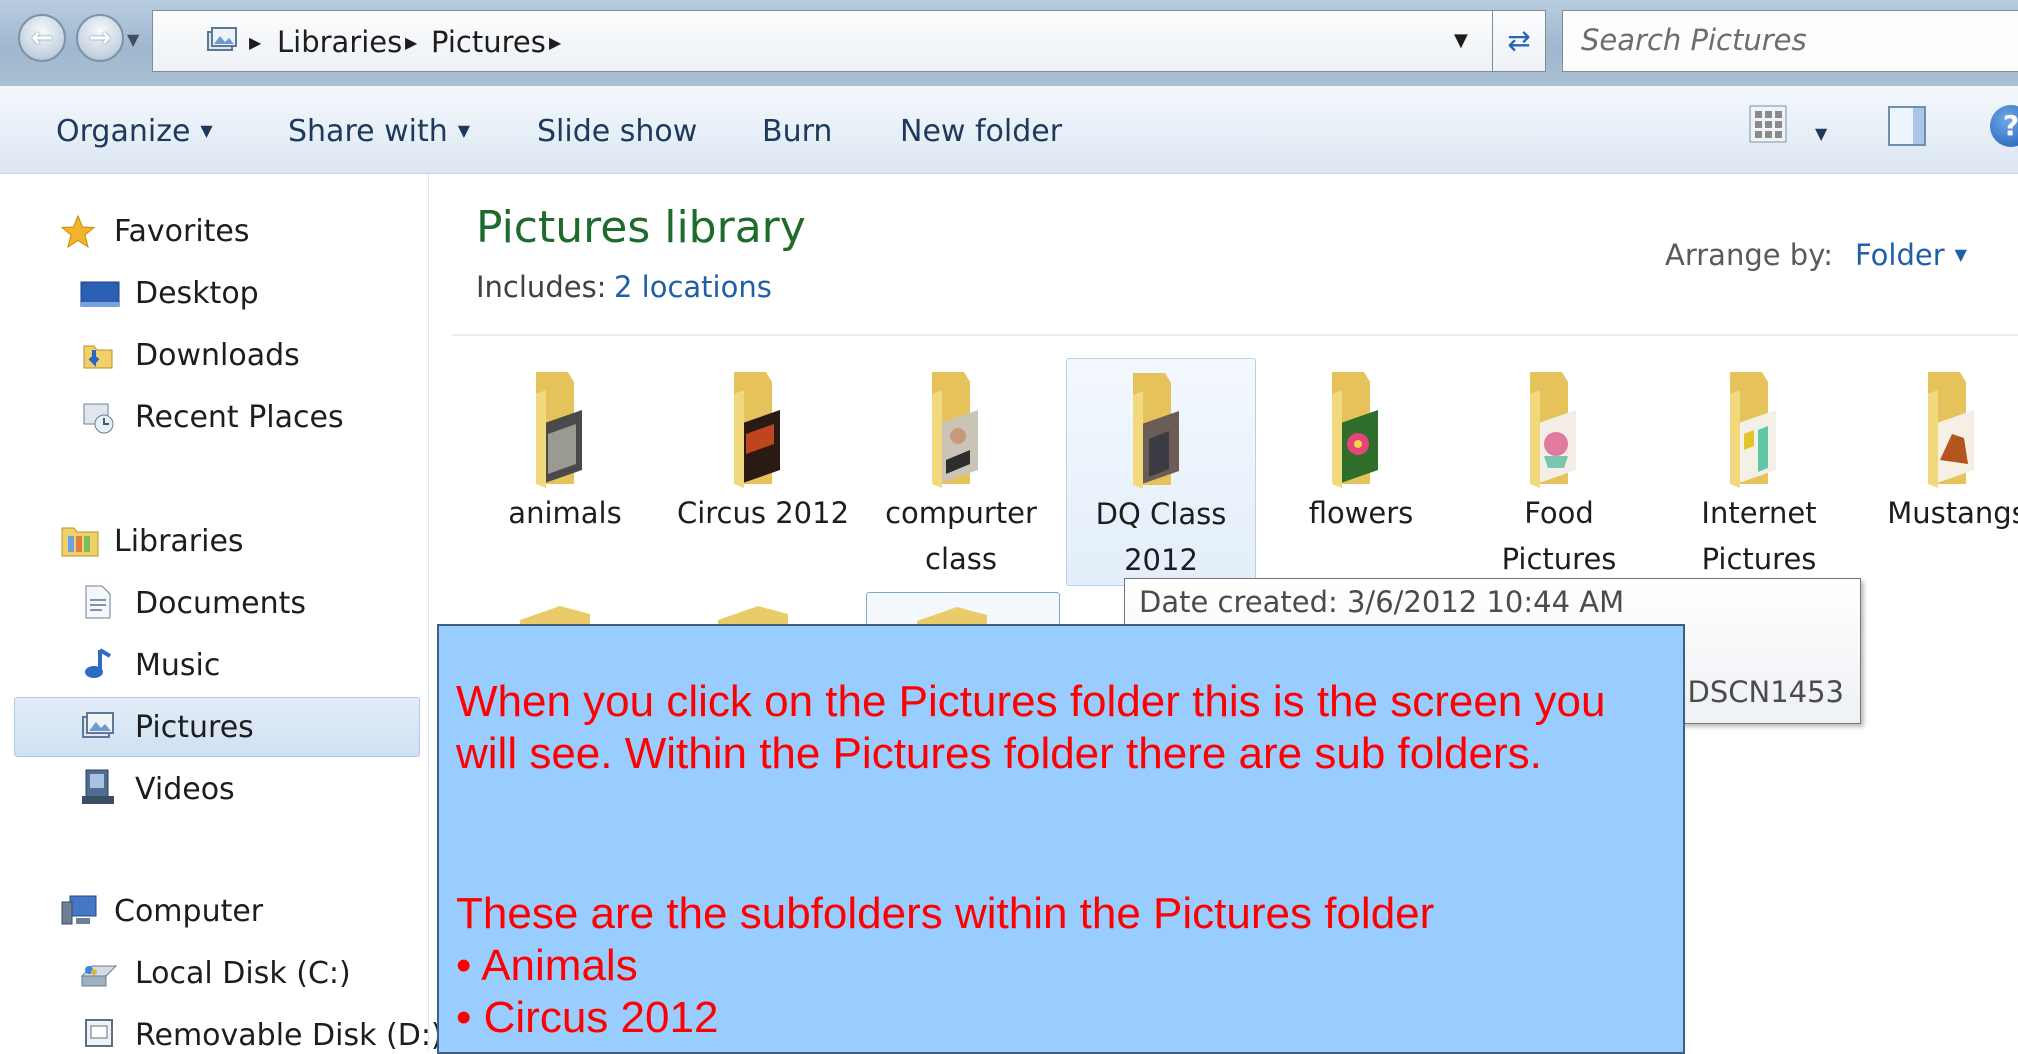 This screenshot has height=1054, width=2018. Describe the element at coordinates (185, 789) in the screenshot. I see `nav-item-videos: Videos` at that location.